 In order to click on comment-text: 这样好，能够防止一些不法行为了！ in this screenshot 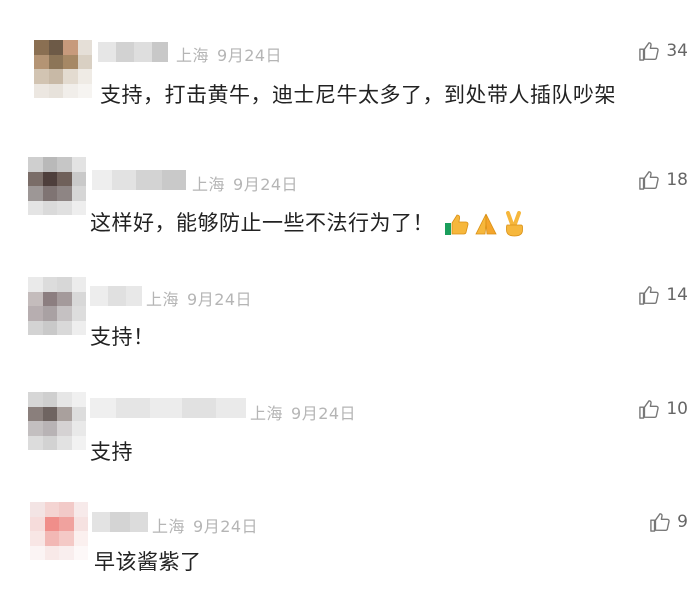, I will do `click(308, 222)`.